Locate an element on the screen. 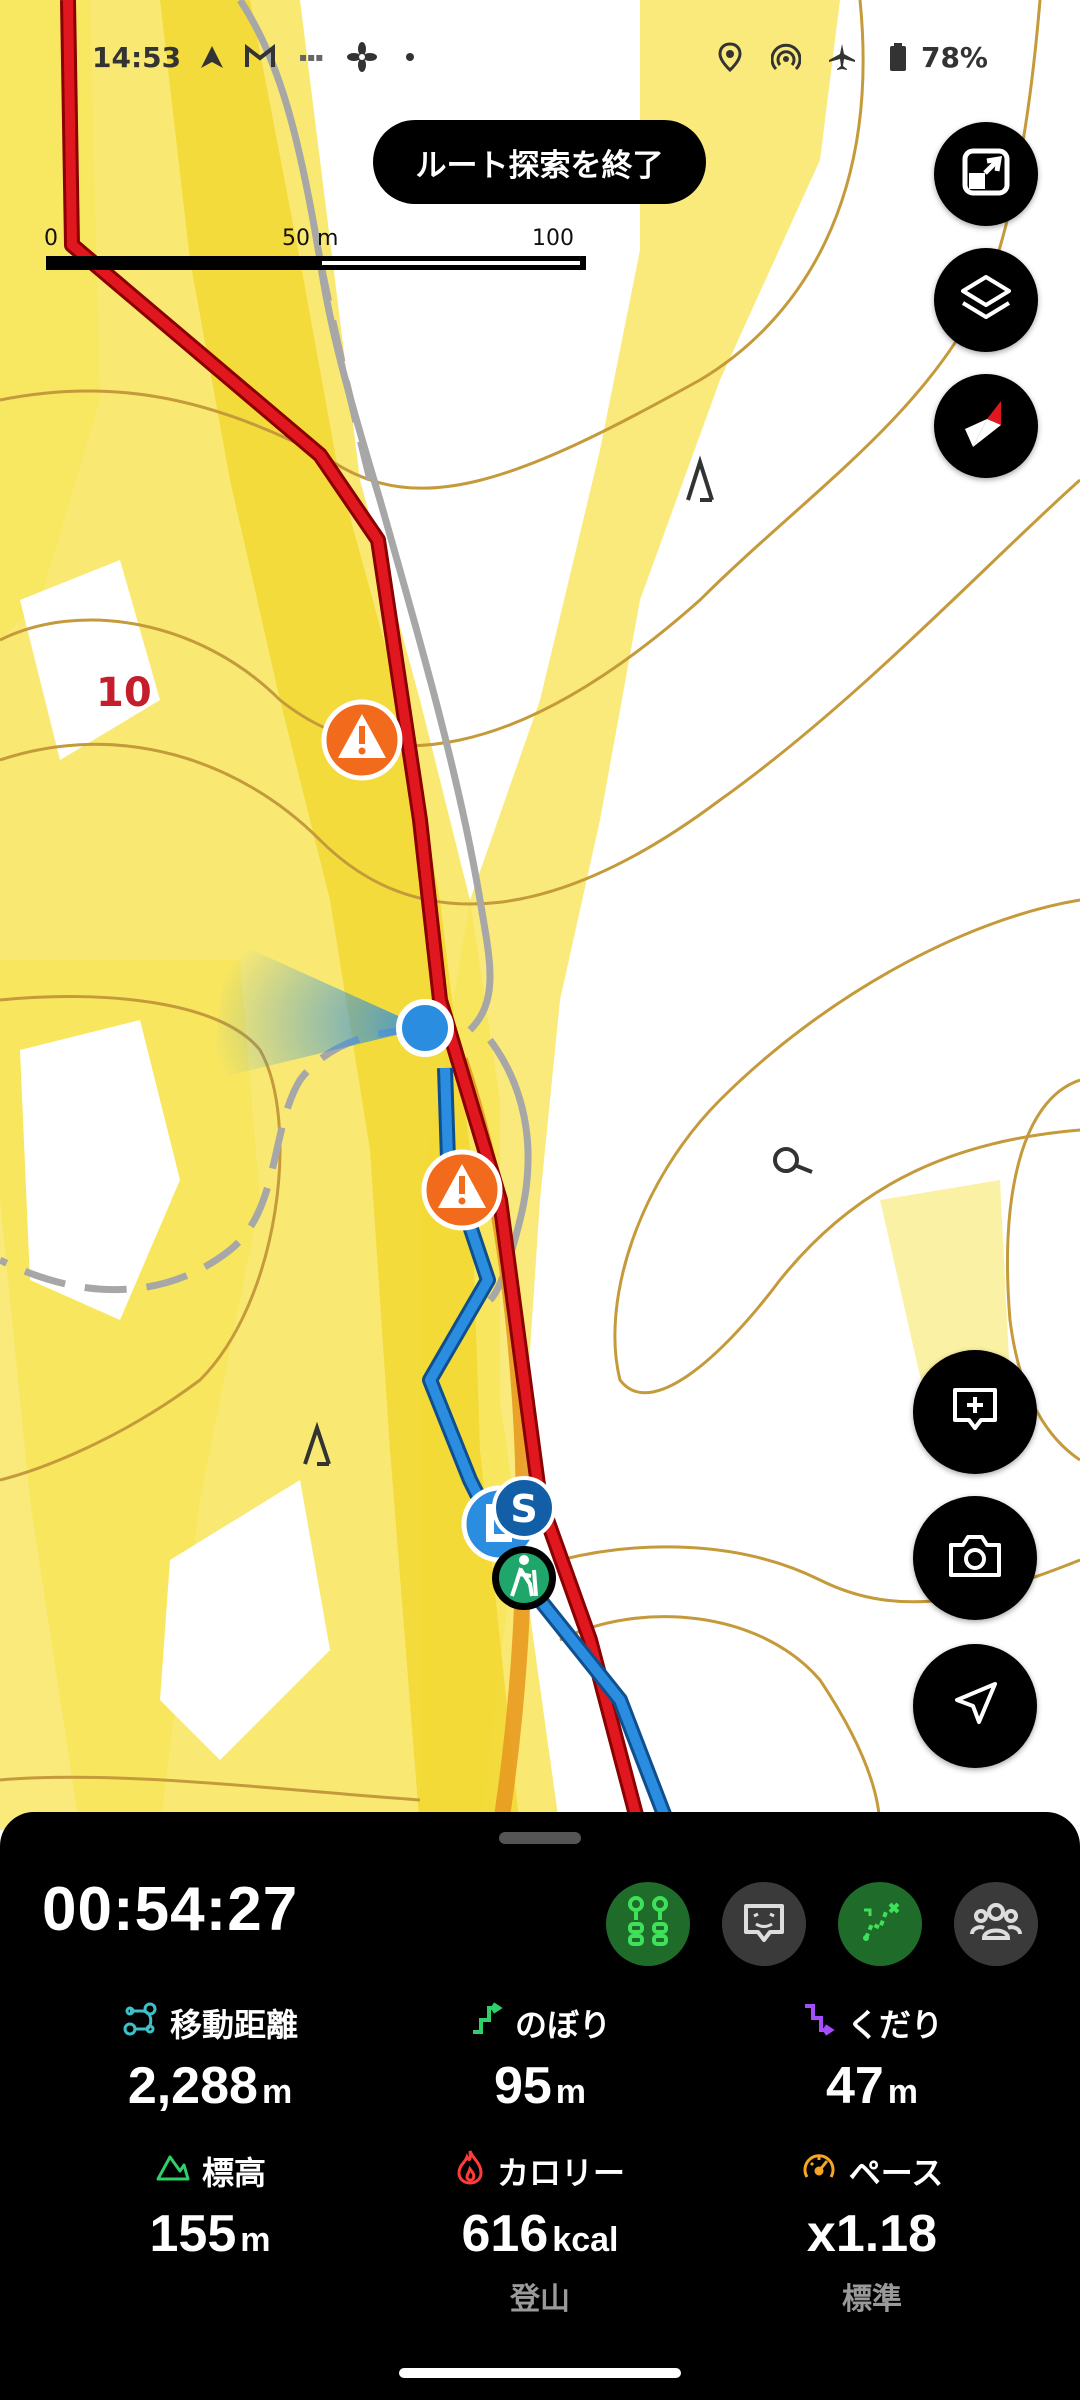  stat-elevation: 標高 155 m is located at coordinates (210, 2206).